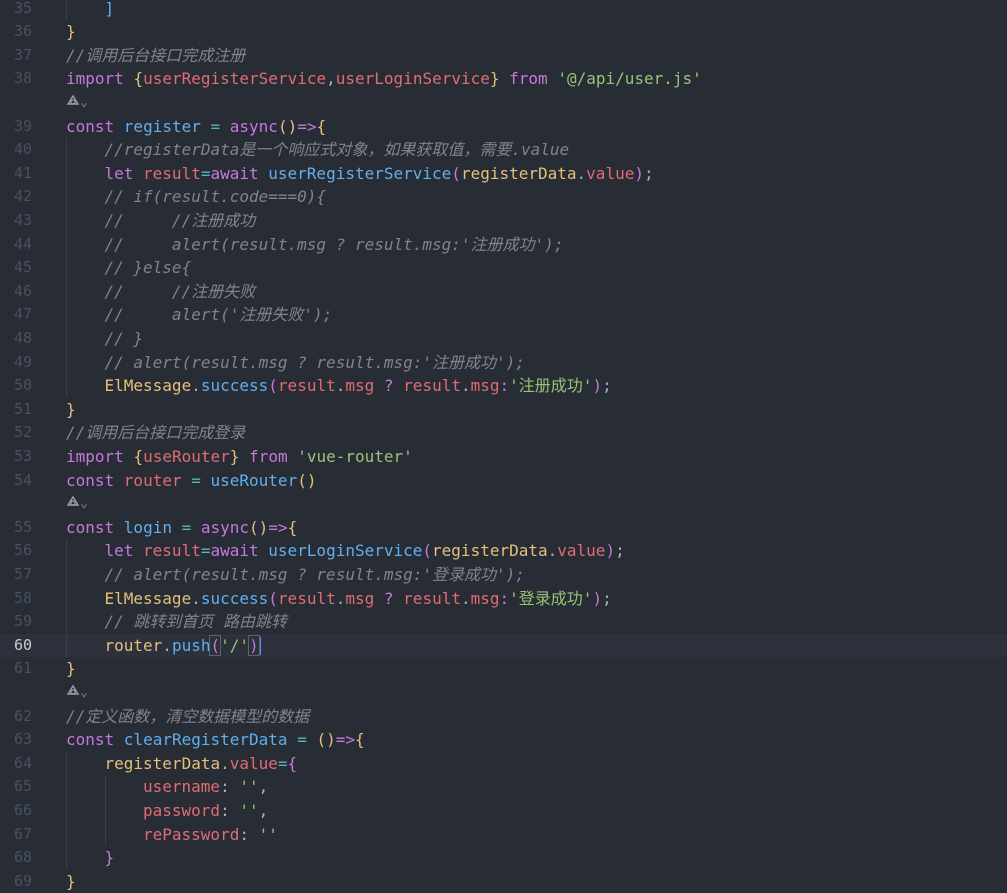 This screenshot has height=893, width=1007. I want to click on line-number: 43, so click(22, 219).